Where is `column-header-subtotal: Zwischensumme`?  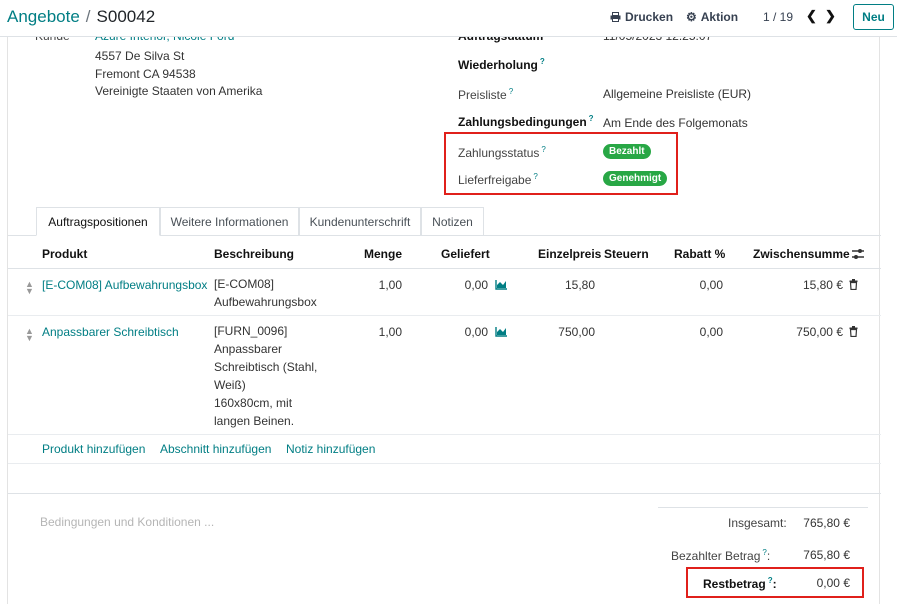
column-header-subtotal: Zwischensumme is located at coordinates (801, 254).